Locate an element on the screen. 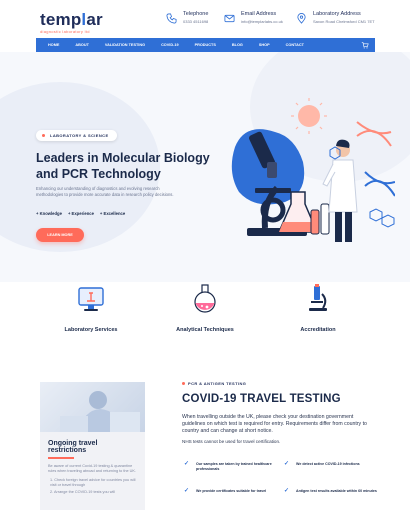 The image size is (410, 510). microscope-icon is located at coordinates (318, 297).